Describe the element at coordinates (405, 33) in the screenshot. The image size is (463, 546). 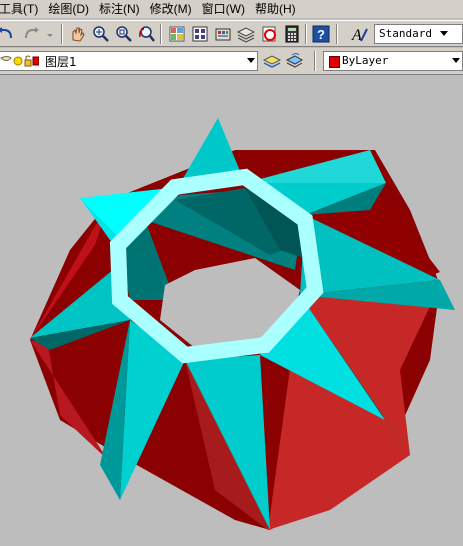
I see `text-style-value: Standard` at that location.